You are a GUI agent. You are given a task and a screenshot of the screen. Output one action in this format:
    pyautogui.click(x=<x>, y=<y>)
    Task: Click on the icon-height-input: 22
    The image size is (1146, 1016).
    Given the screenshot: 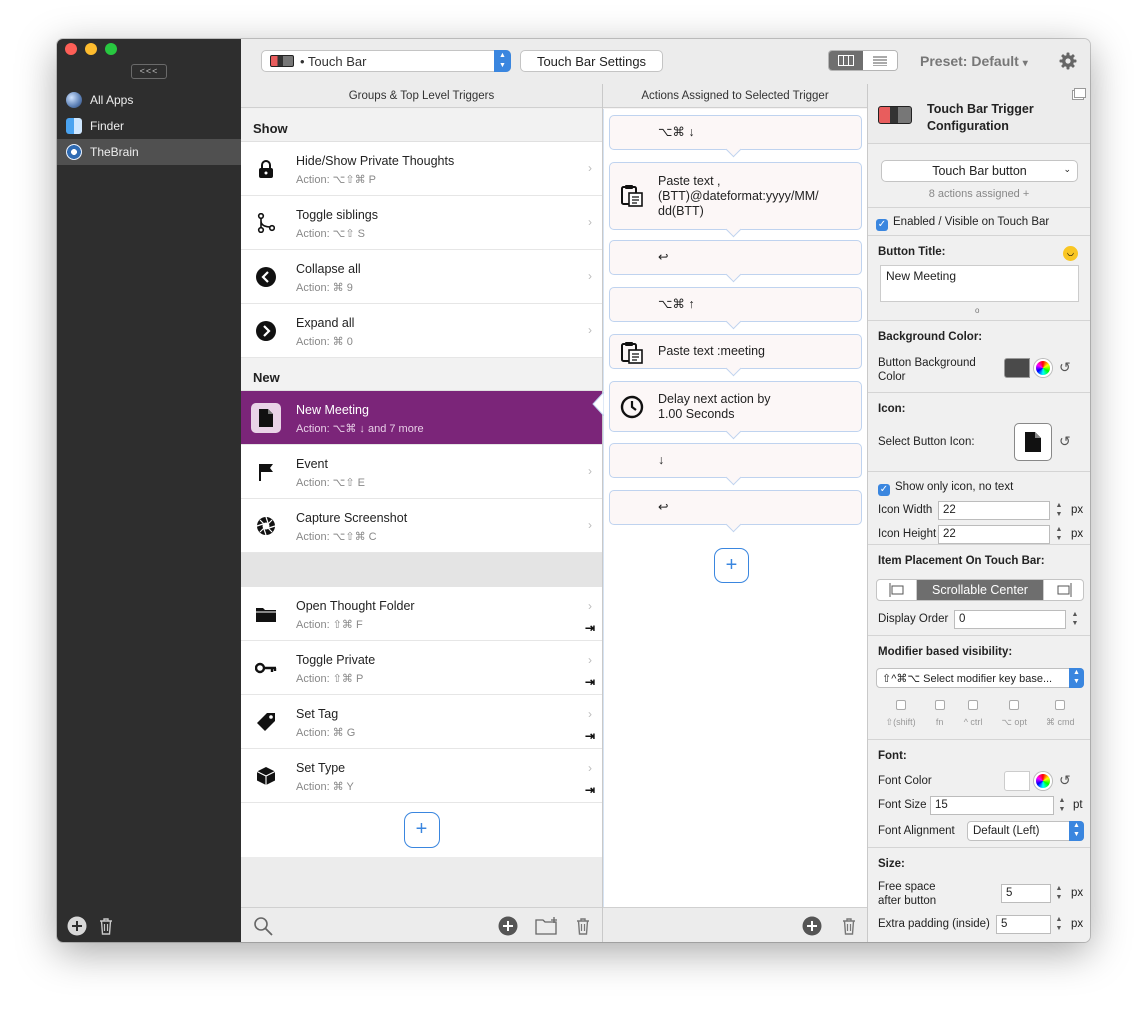 What is the action you would take?
    pyautogui.click(x=994, y=534)
    